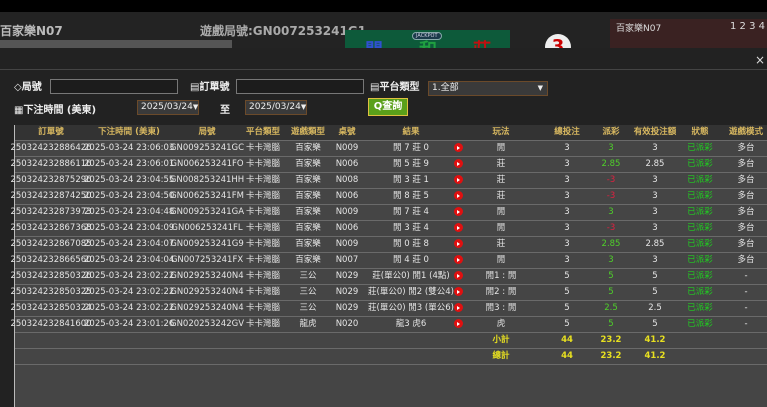  Describe the element at coordinates (488, 88) in the screenshot. I see `platform-select: 1.全部 ▼` at that location.